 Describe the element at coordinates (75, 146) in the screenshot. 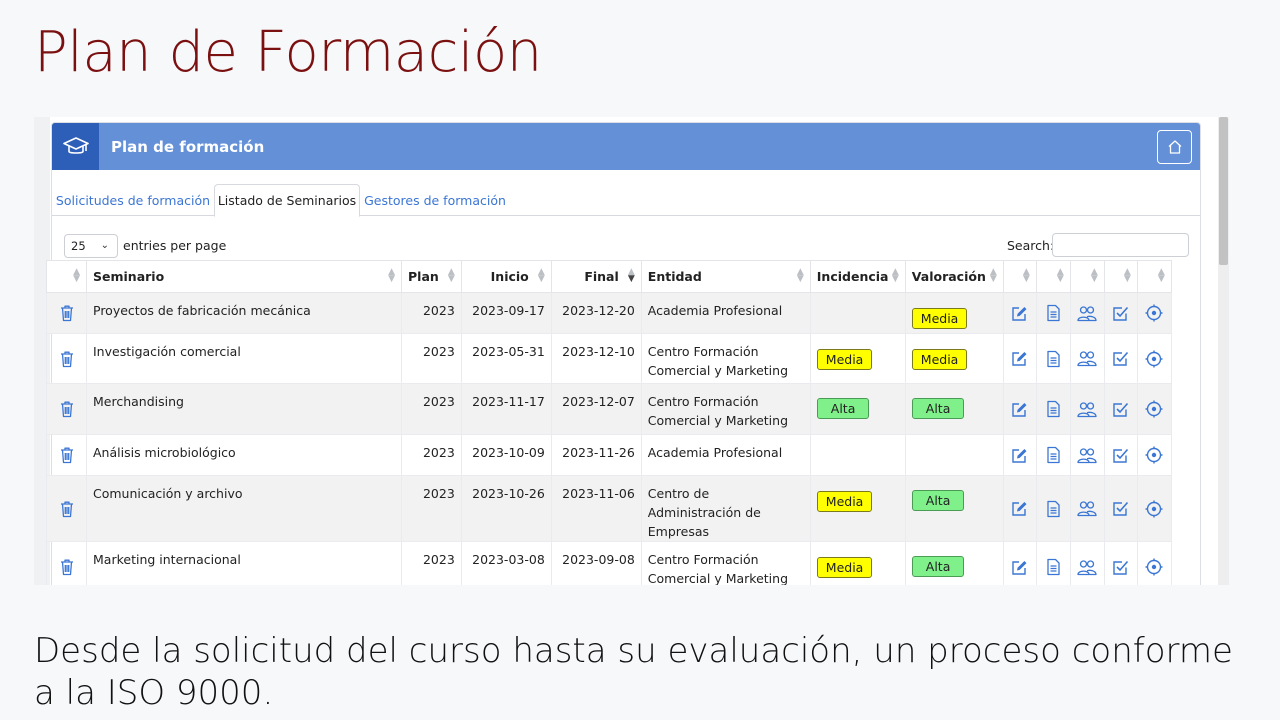

I see `graduation-cap-icon` at that location.